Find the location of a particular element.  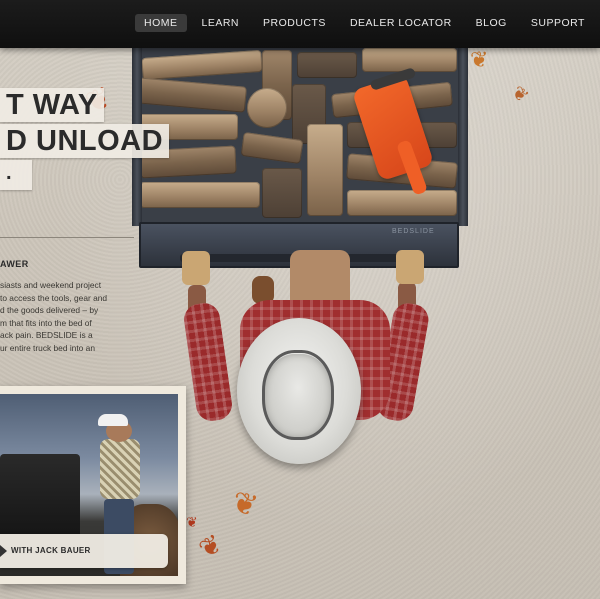

bed-rail-right is located at coordinates (463, 137).